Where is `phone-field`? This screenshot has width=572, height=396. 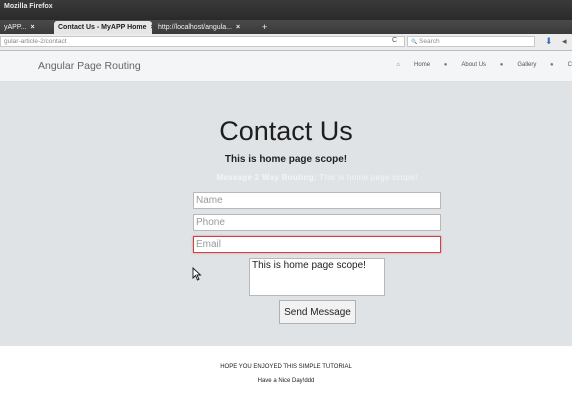 phone-field is located at coordinates (317, 222).